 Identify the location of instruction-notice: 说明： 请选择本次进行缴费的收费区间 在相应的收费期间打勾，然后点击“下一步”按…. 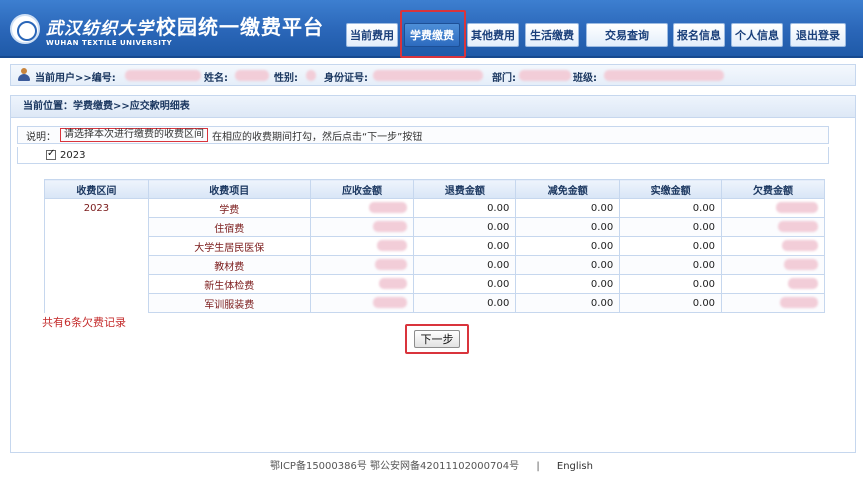
(423, 135).